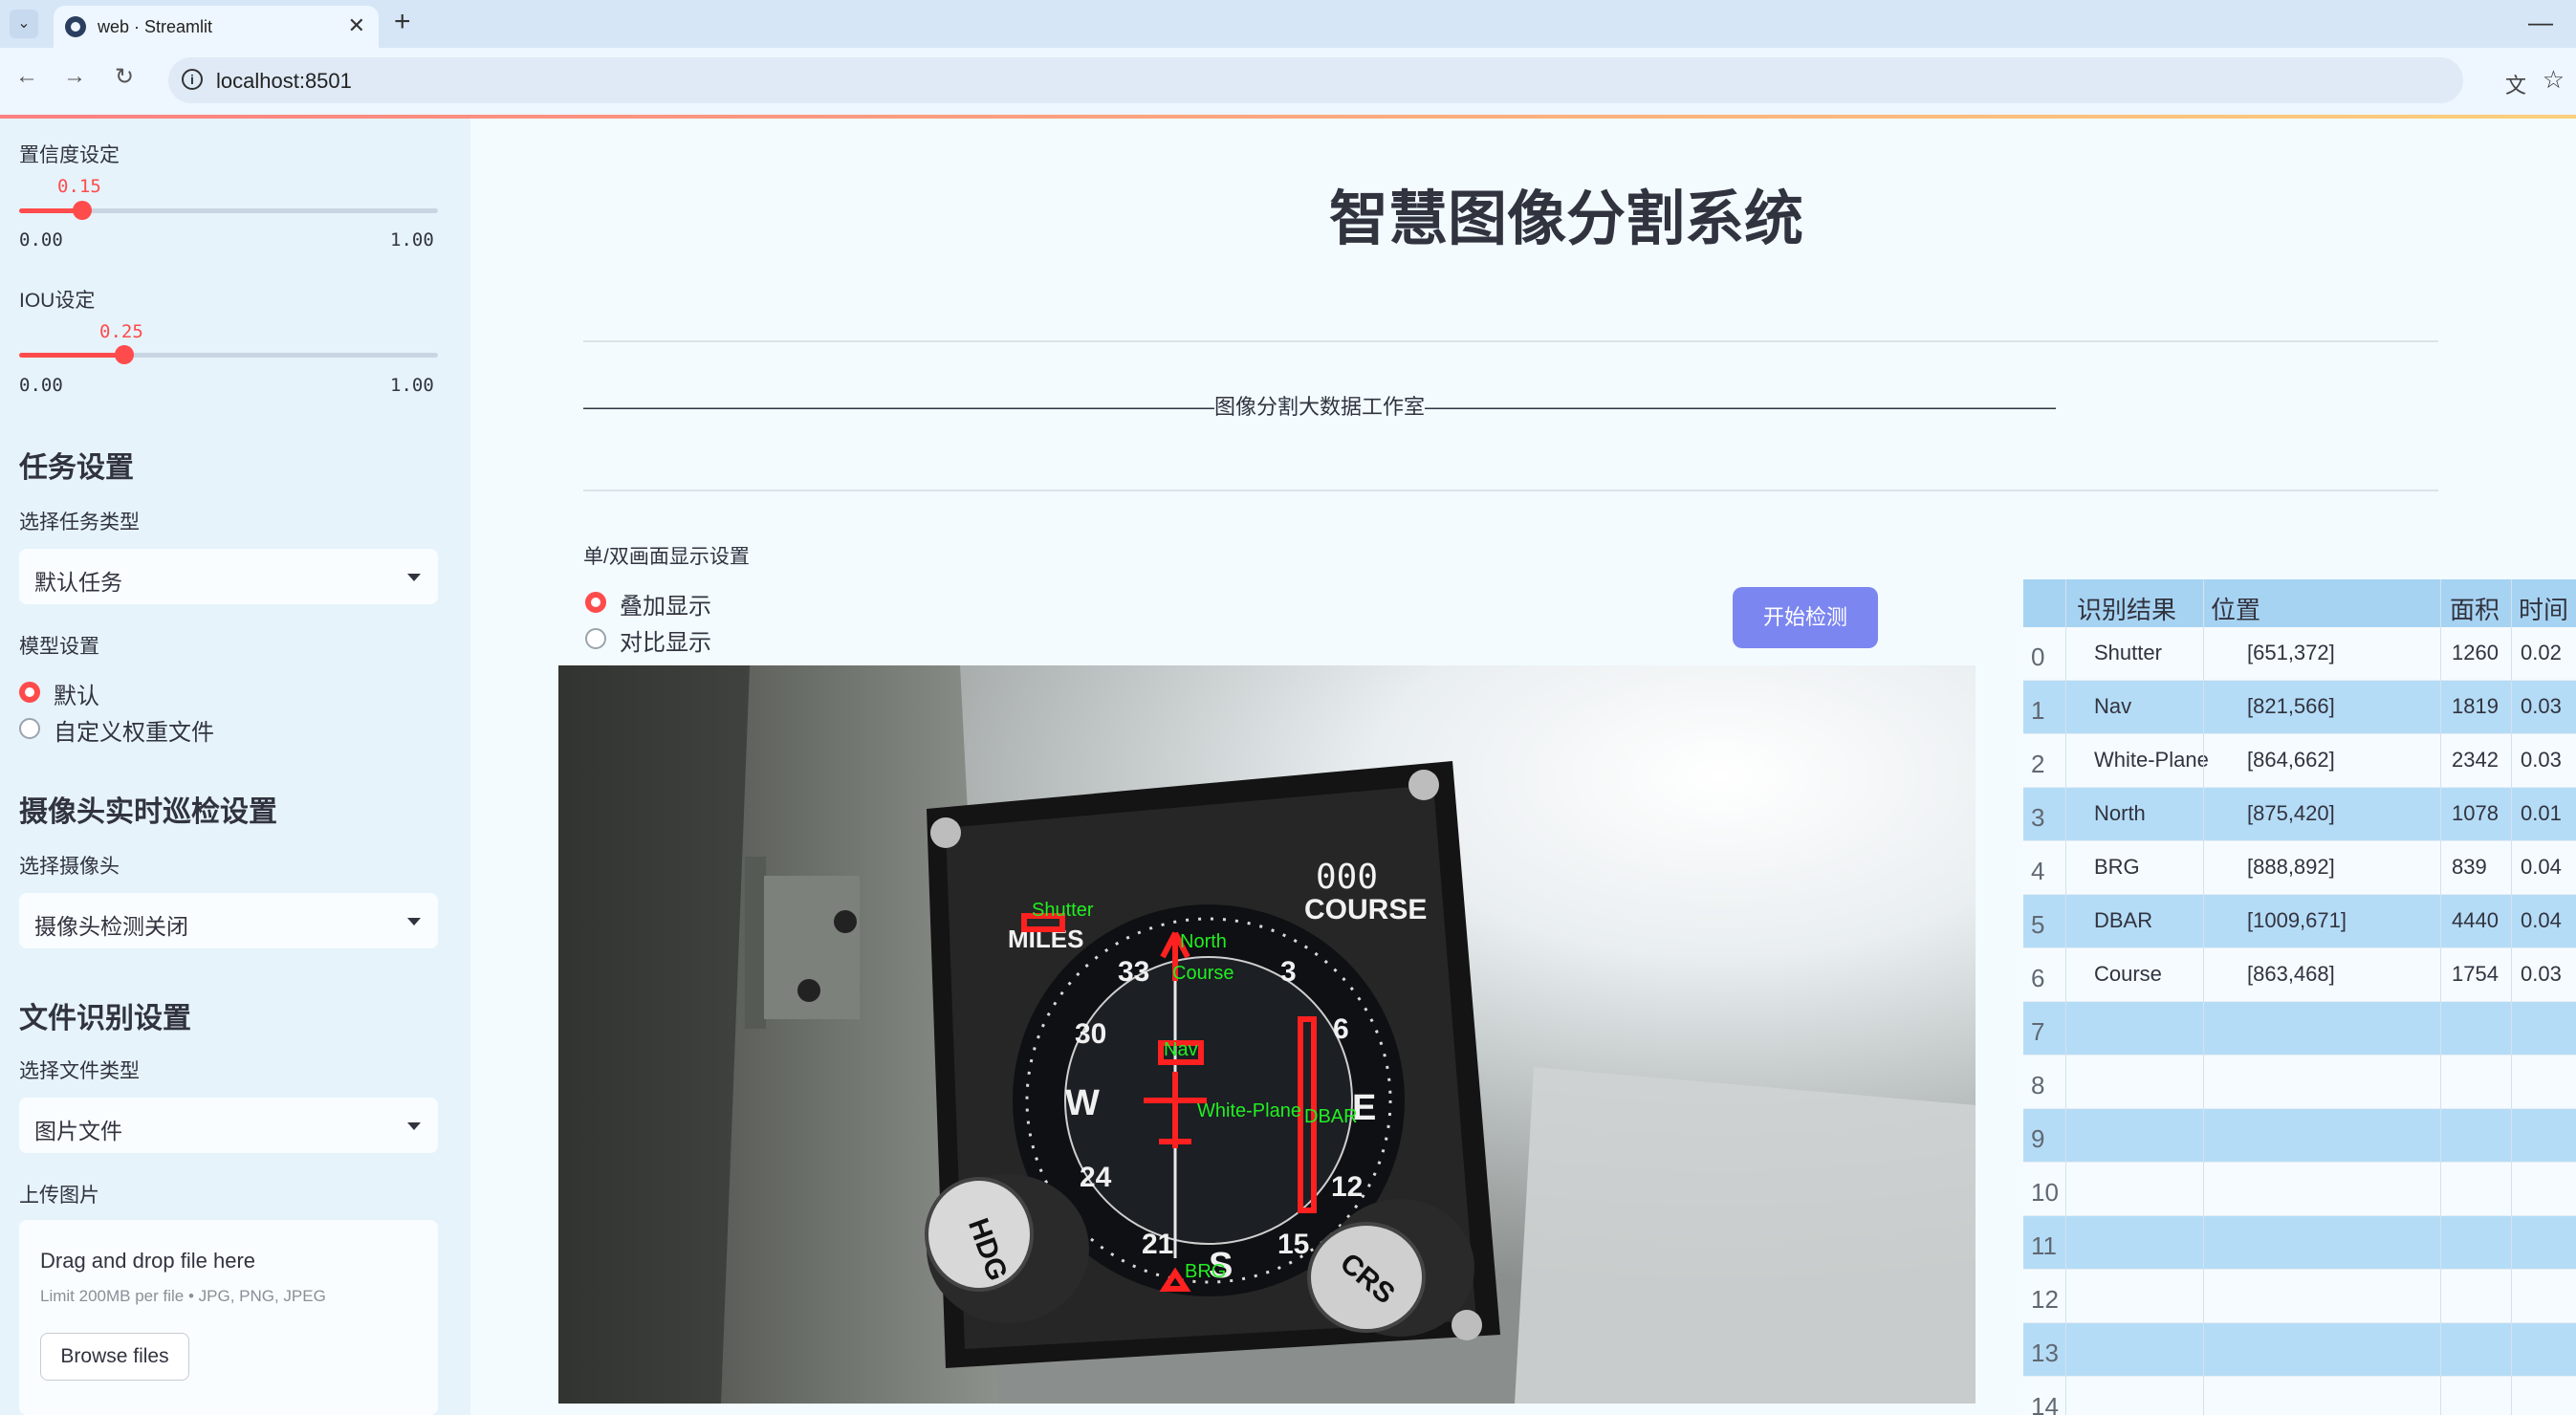  I want to click on table-row: 13, so click(2299, 1350).